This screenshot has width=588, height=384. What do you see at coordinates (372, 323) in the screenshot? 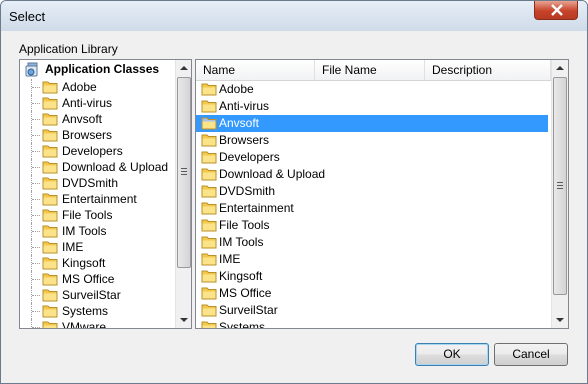
I see `list-row: Systems` at bounding box center [372, 323].